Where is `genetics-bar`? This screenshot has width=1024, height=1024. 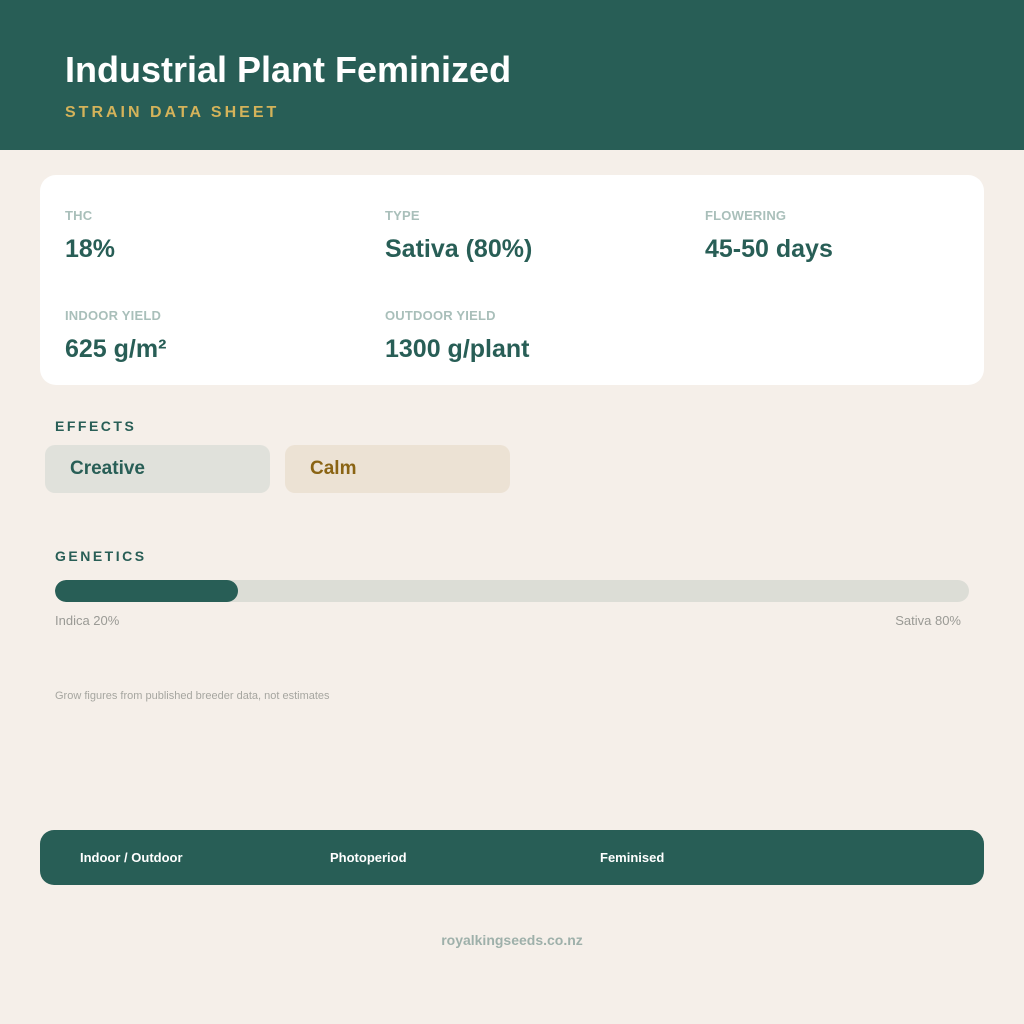 genetics-bar is located at coordinates (512, 591).